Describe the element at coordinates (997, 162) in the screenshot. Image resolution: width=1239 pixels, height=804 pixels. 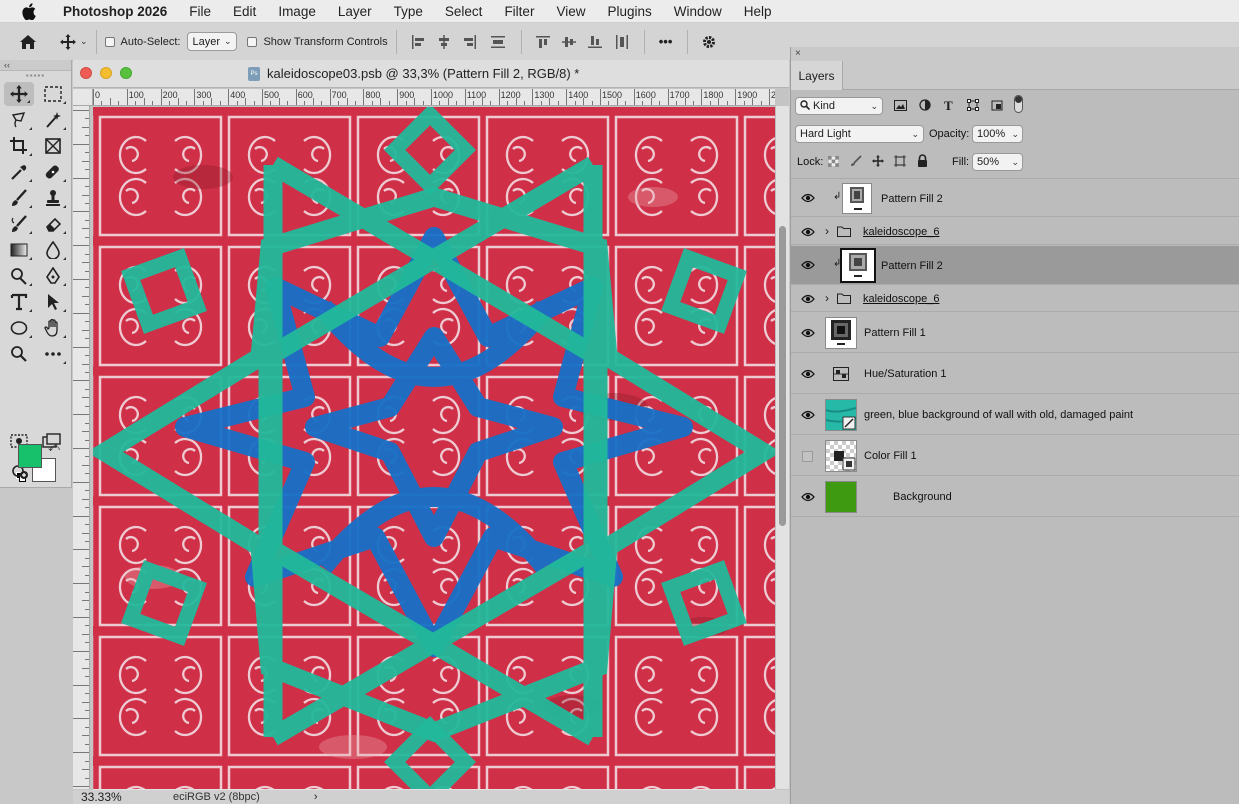
I see `fill-field: 50% ⌄` at that location.